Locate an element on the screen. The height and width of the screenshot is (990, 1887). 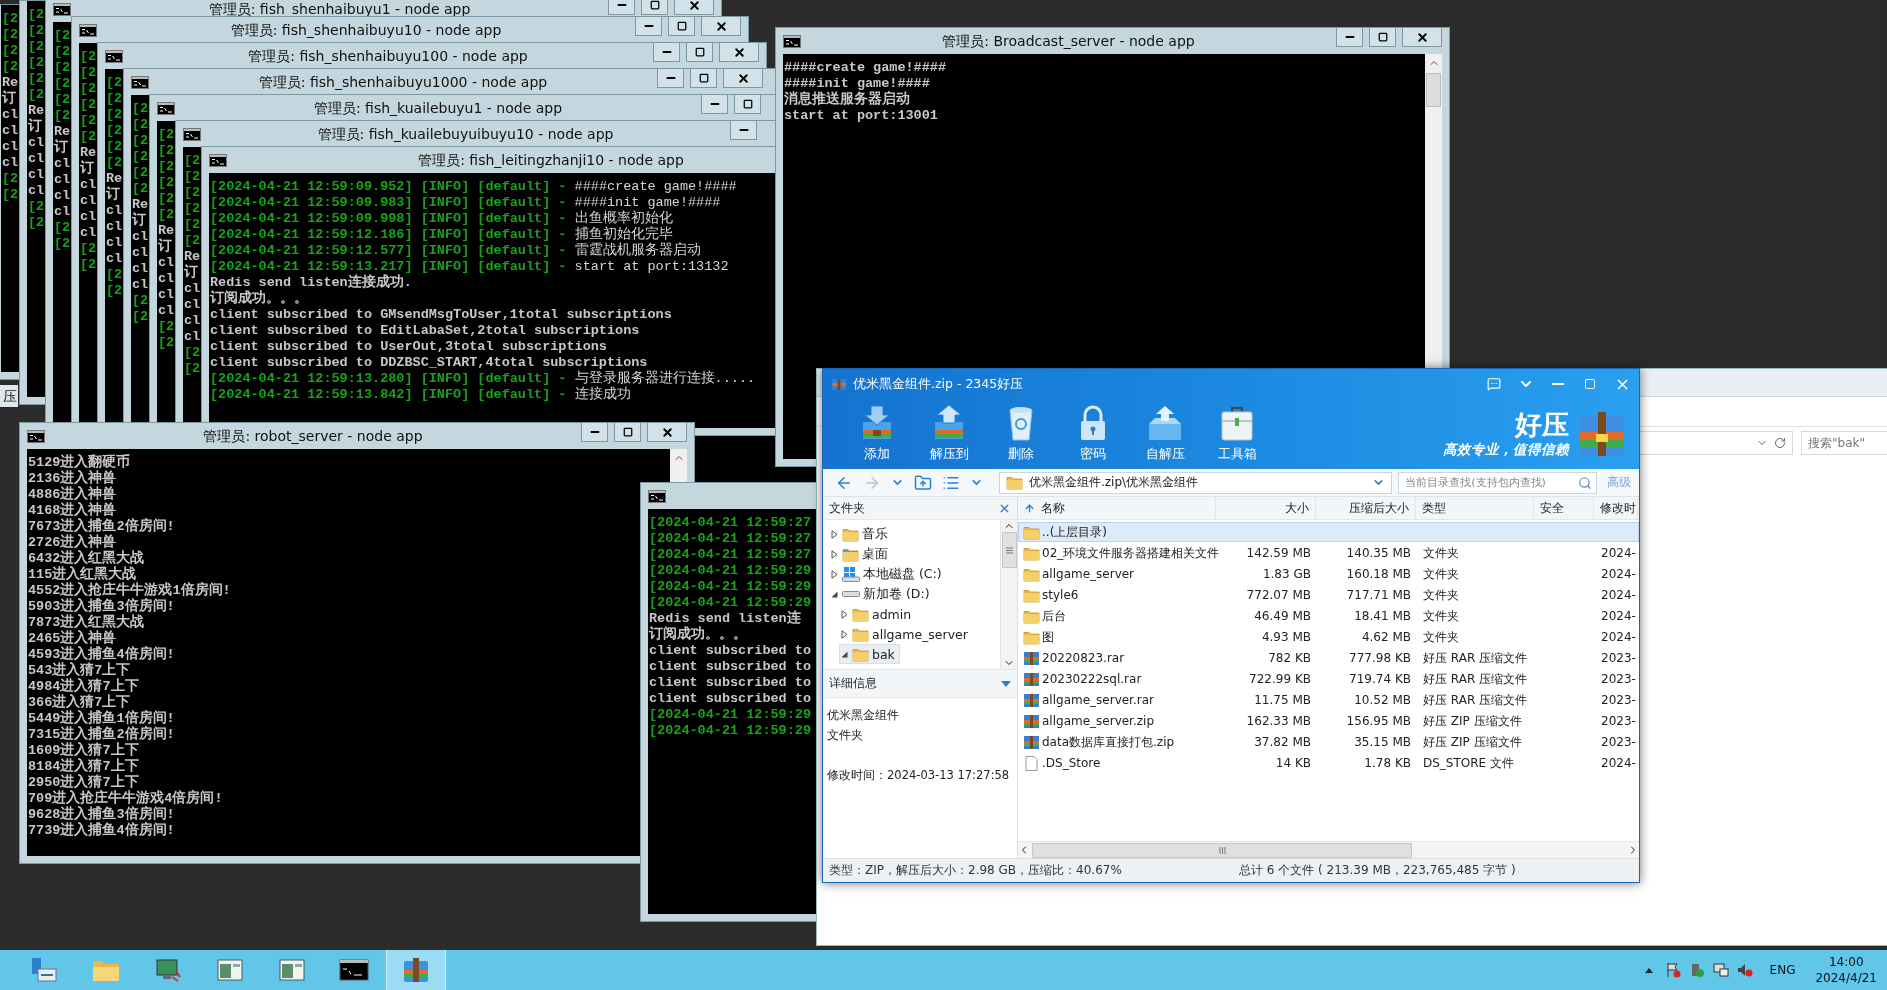
console-line: 6432进入红黑大战 is located at coordinates (86, 558).